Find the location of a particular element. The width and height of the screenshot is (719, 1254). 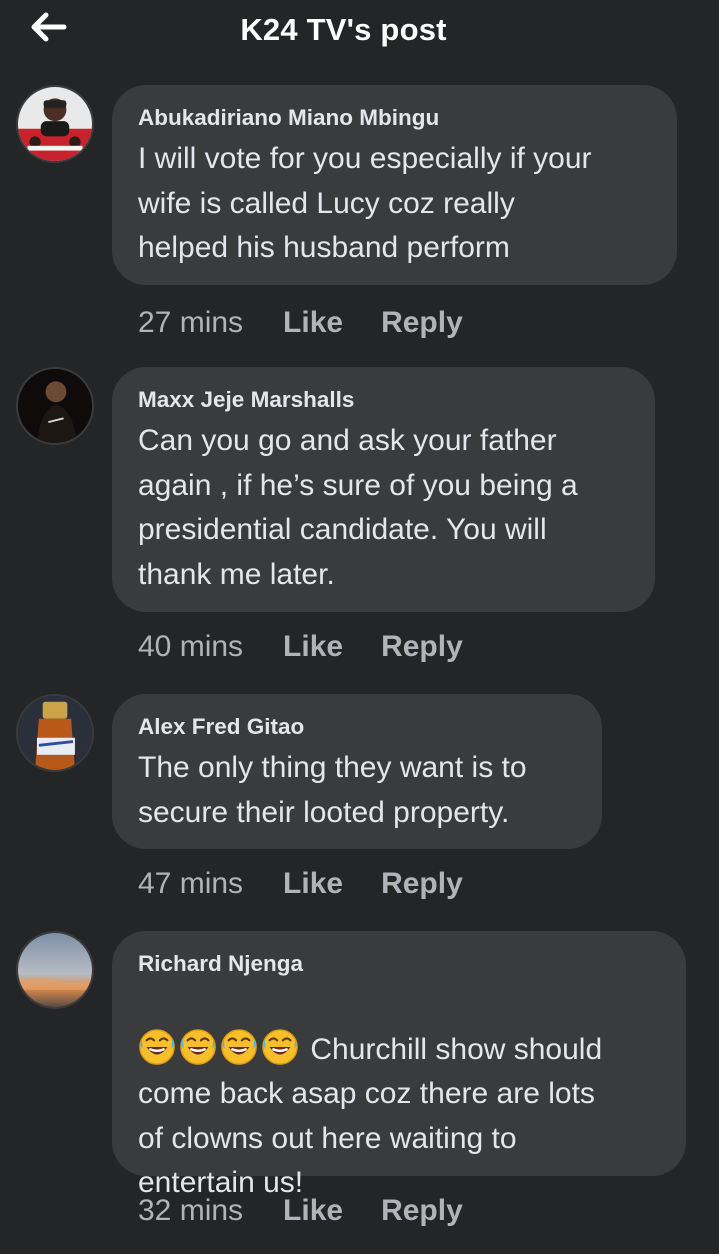

comment-time: 27 mins is located at coordinates (191, 322).